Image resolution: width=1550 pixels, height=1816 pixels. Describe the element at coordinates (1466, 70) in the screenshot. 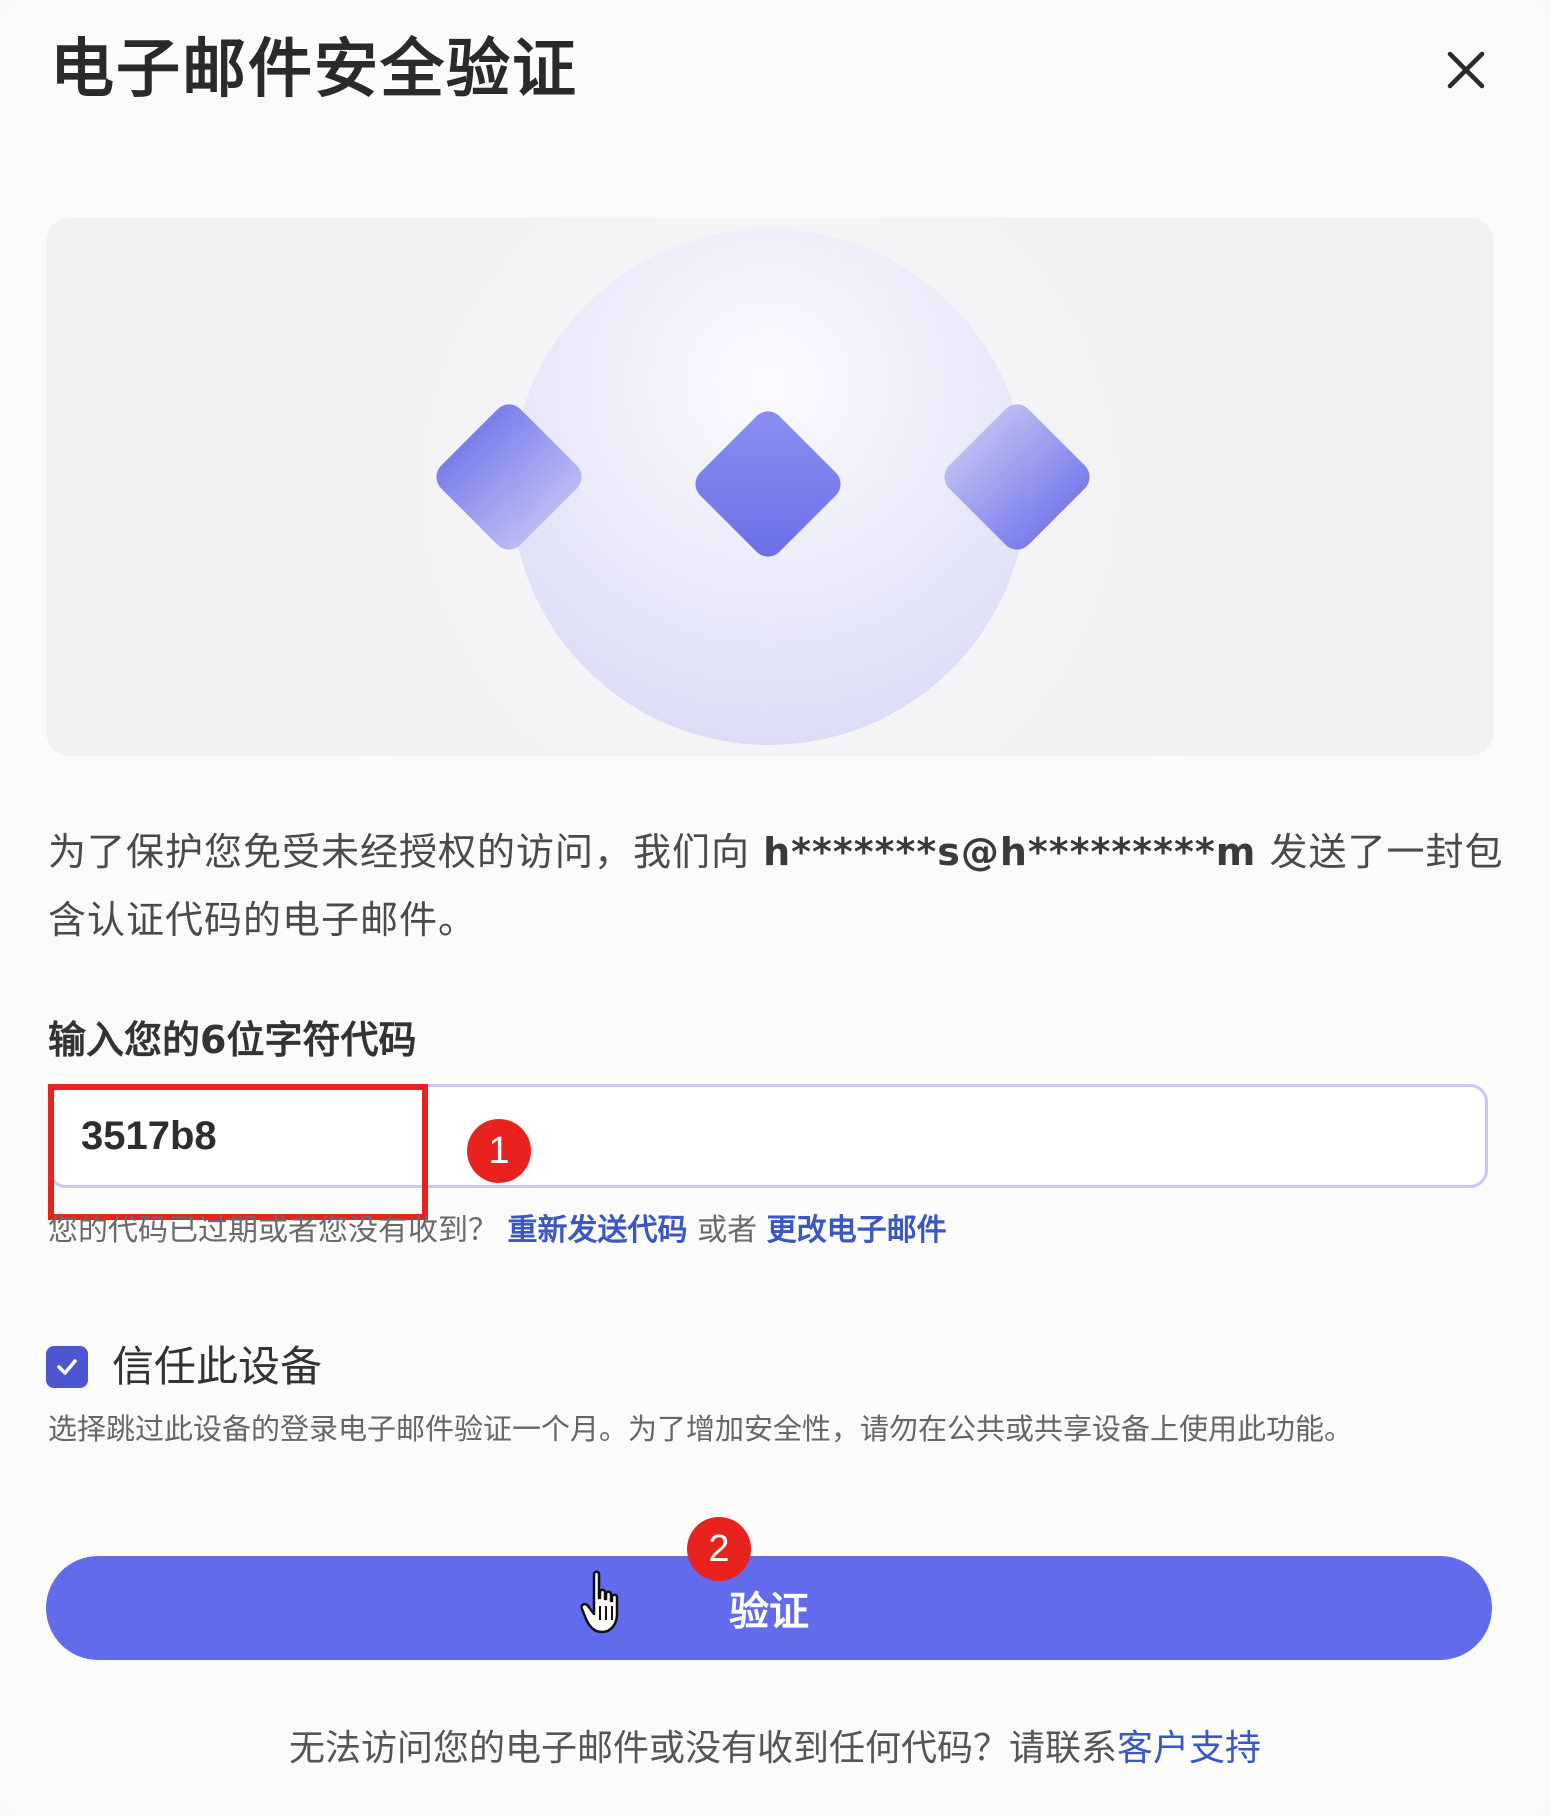

I see `close-icon` at that location.